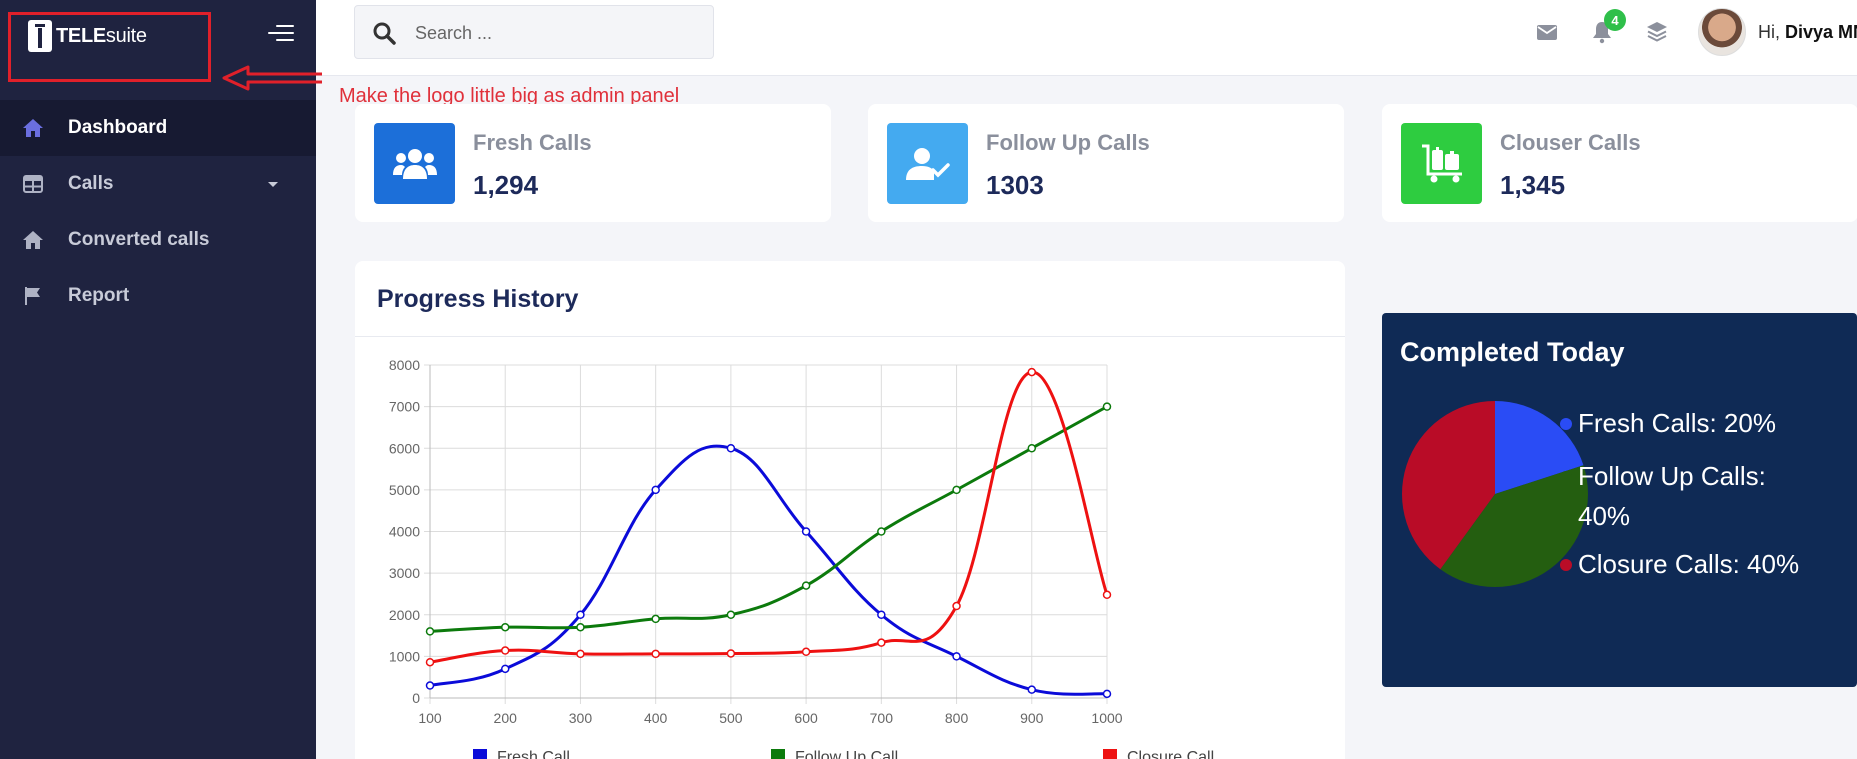 The height and width of the screenshot is (759, 1857). Describe the element at coordinates (1570, 142) in the screenshot. I see `card-title: Clouser Calls` at that location.